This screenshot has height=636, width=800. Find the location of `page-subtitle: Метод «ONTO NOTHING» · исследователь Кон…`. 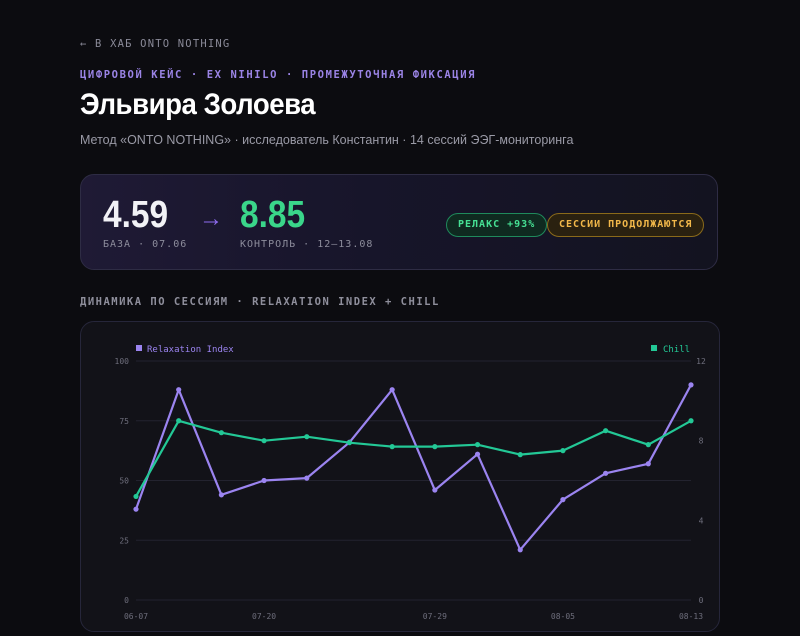

page-subtitle: Метод «ONTO NOTHING» · исследователь Кон… is located at coordinates (327, 140).